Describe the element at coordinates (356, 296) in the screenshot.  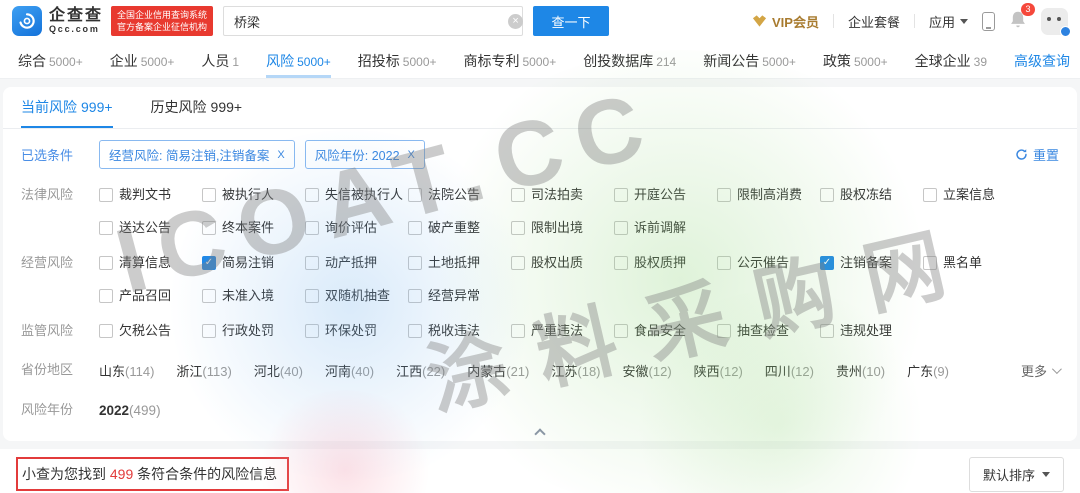
I see `filter-option-双随机抽查: 双随机抽查` at that location.